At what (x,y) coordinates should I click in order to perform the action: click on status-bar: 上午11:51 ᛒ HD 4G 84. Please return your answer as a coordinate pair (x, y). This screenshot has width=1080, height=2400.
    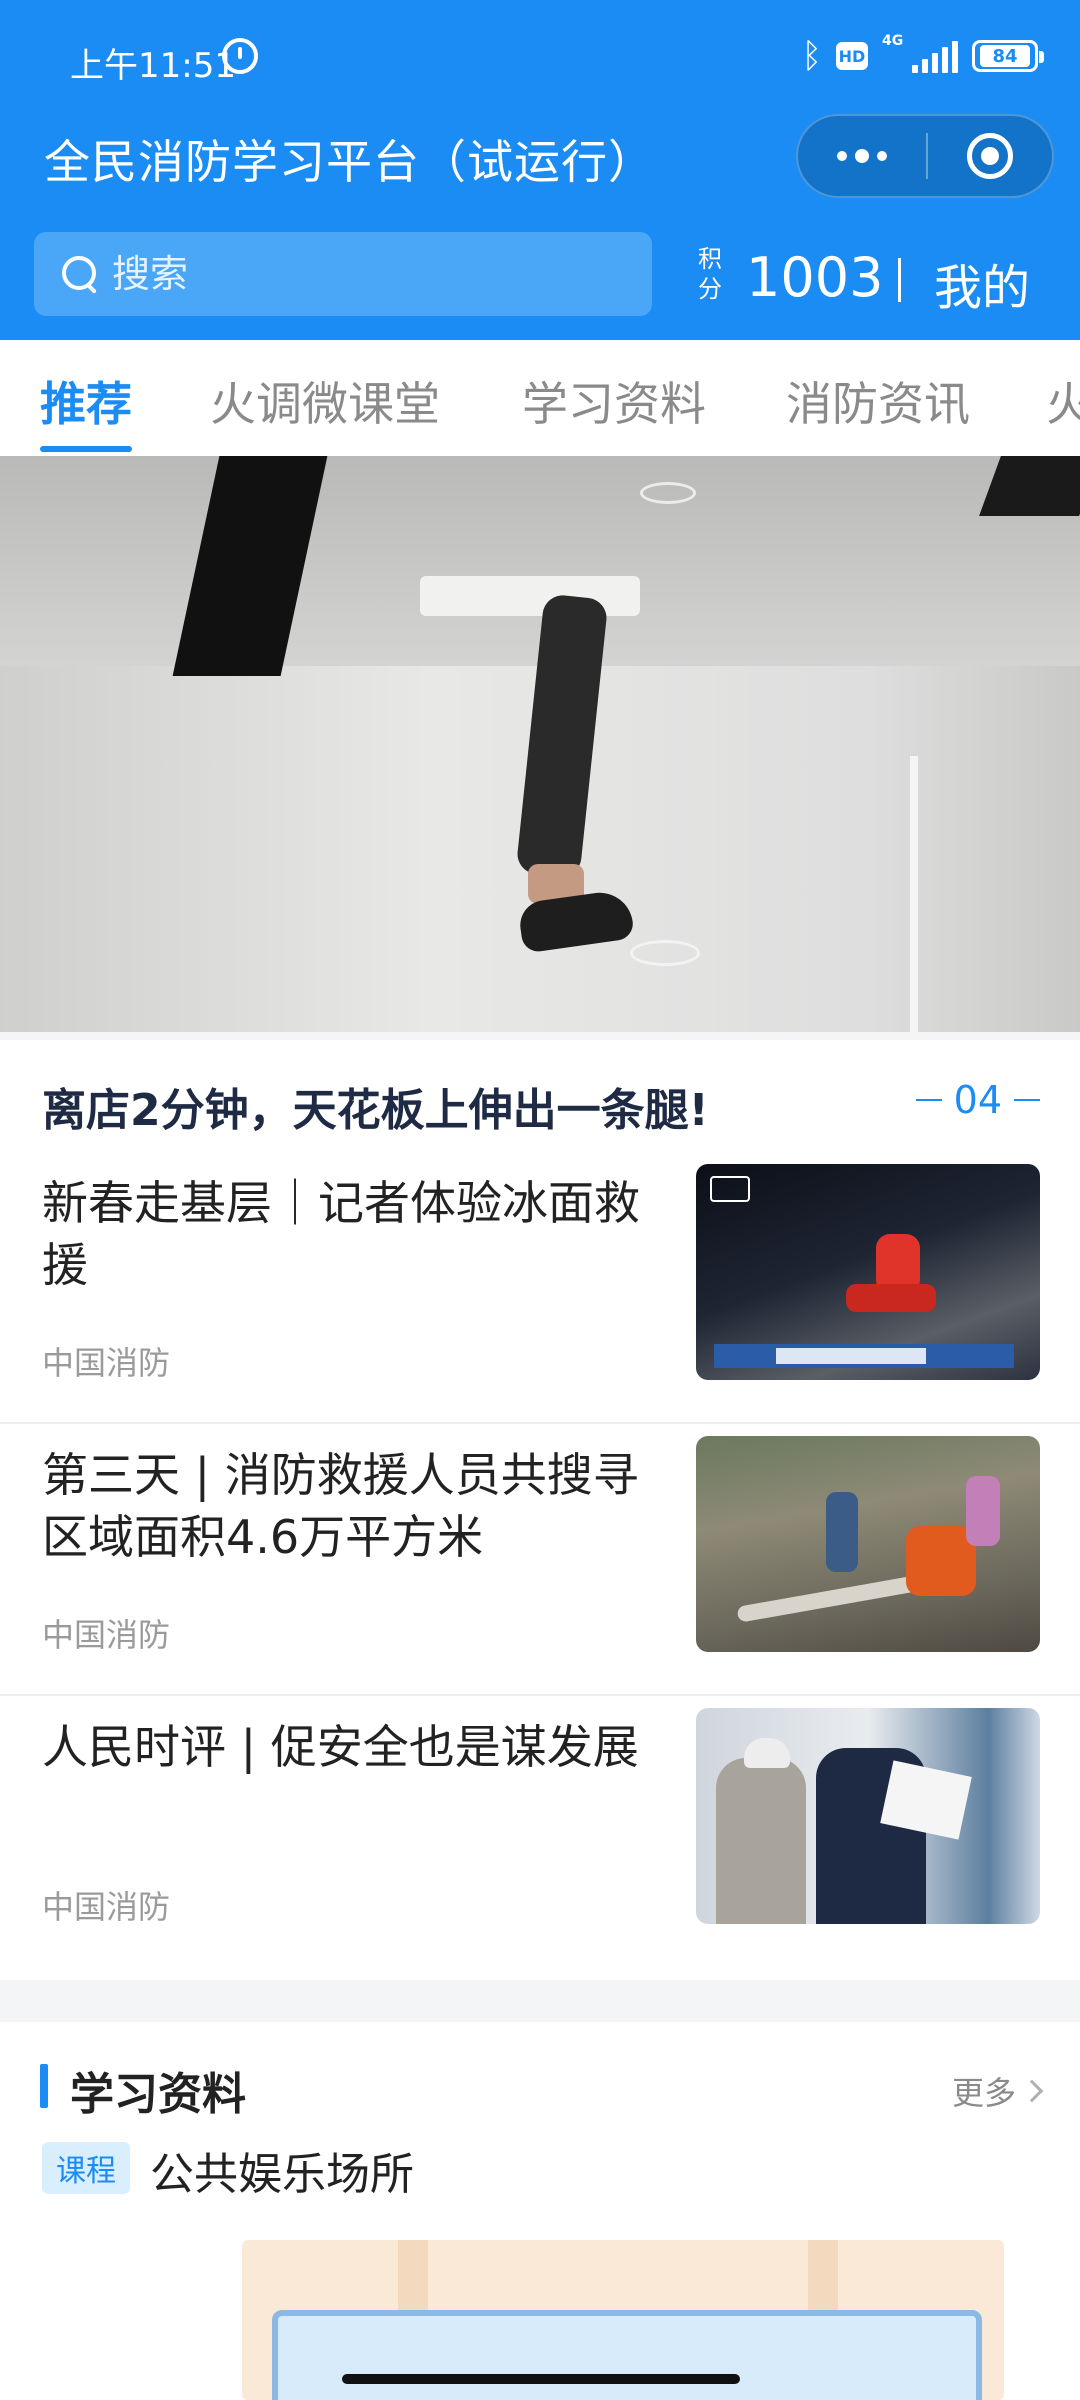
    Looking at the image, I should click on (540, 55).